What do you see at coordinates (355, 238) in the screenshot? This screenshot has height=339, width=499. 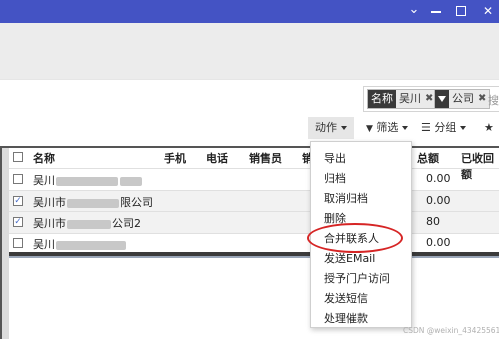 I see `highlight-circle` at bounding box center [355, 238].